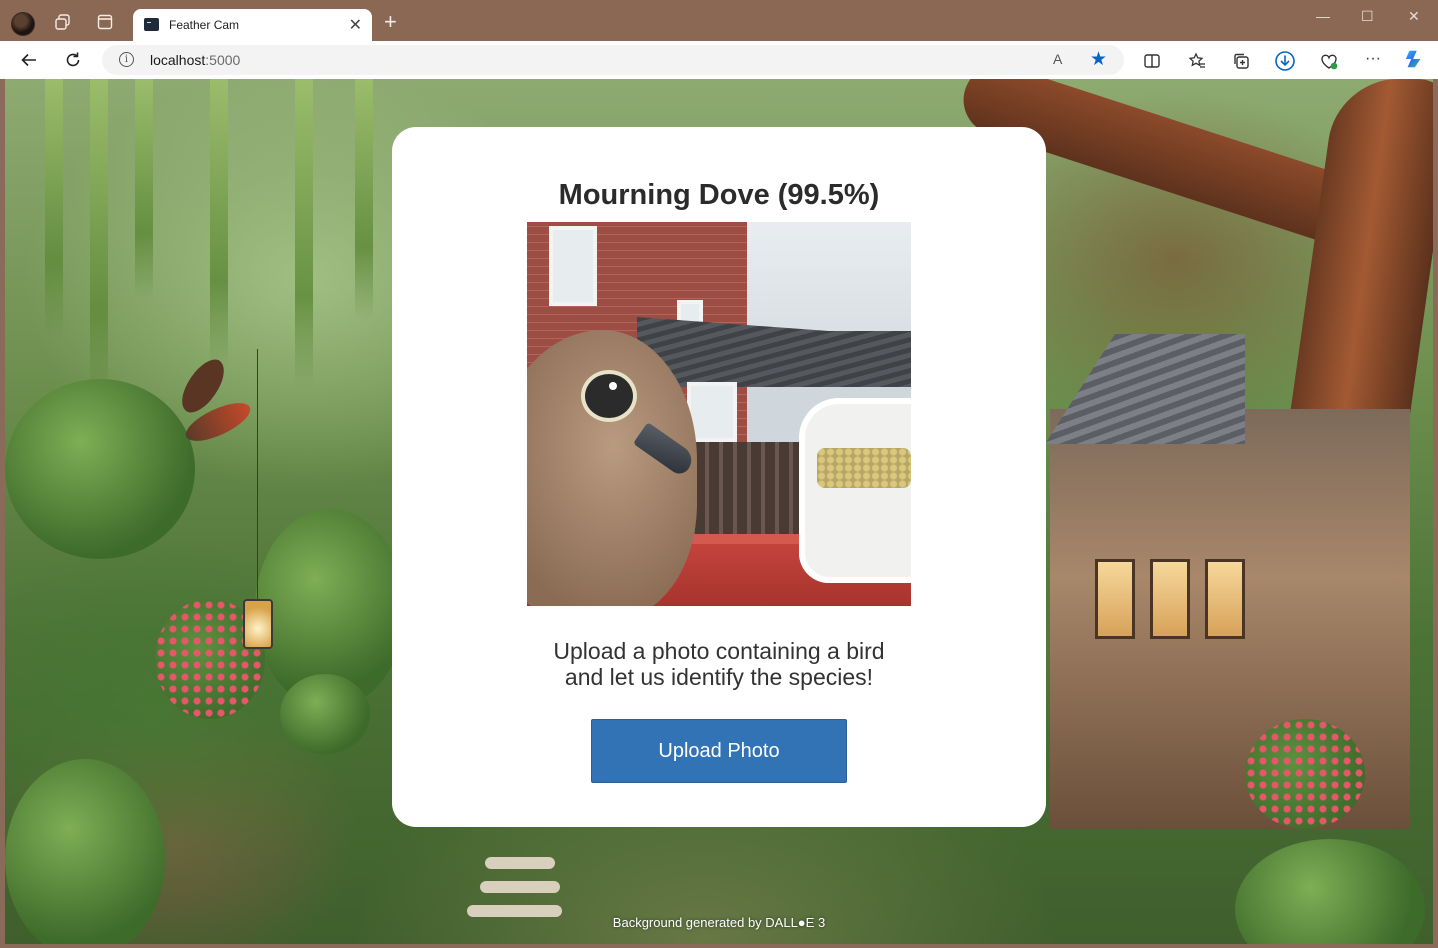 The image size is (1438, 948). I want to click on close-window-icon: ✕, so click(1414, 16).